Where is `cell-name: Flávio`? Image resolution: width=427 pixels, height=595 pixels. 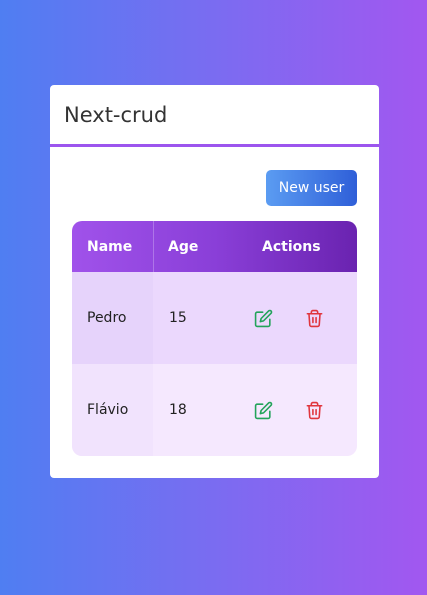 cell-name: Flávio is located at coordinates (112, 410).